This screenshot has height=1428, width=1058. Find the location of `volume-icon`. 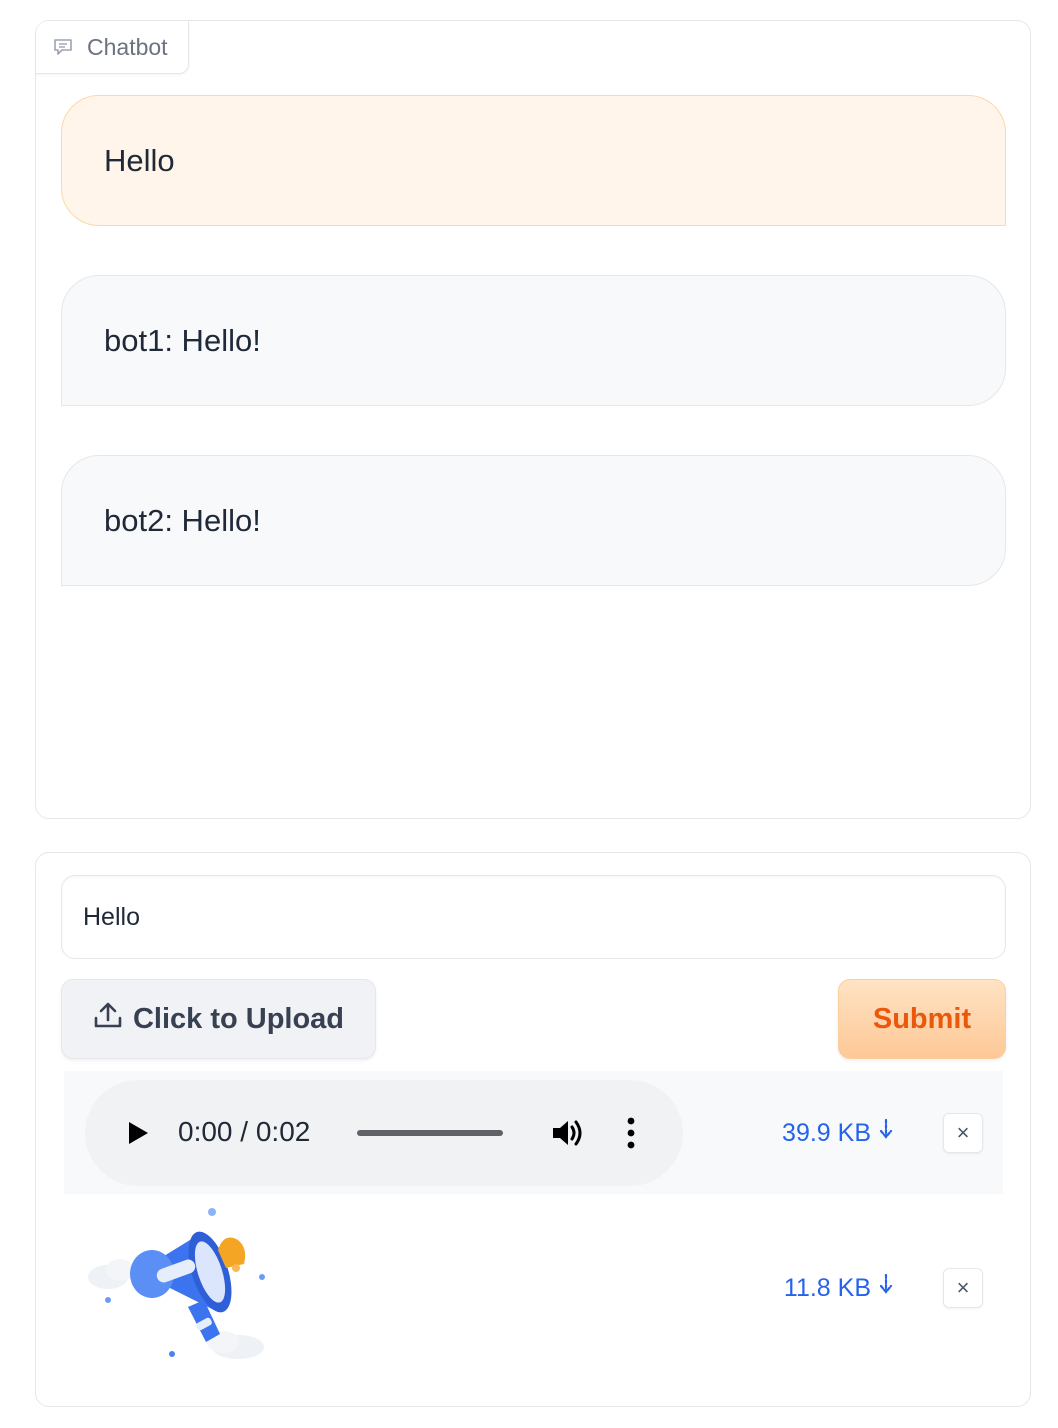

volume-icon is located at coordinates (568, 1135).